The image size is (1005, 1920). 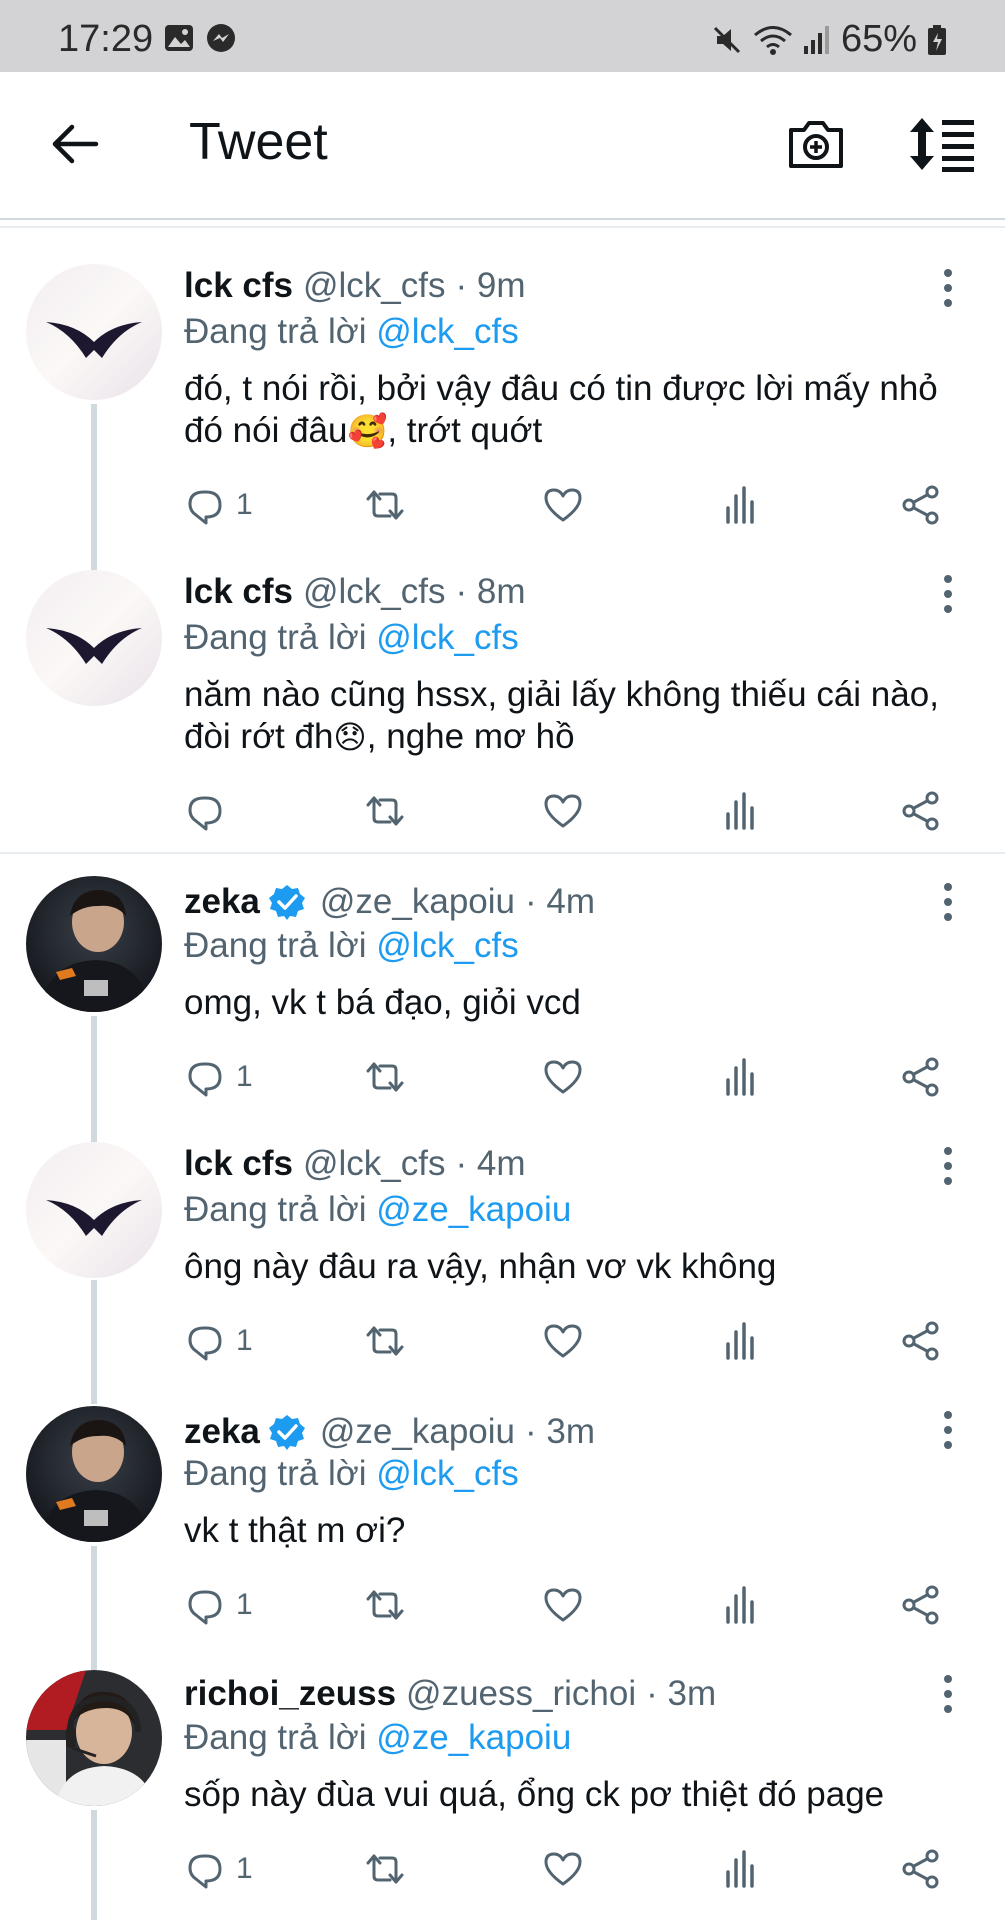 I want to click on tweet-handle: @zuess_richoi, so click(x=521, y=1693).